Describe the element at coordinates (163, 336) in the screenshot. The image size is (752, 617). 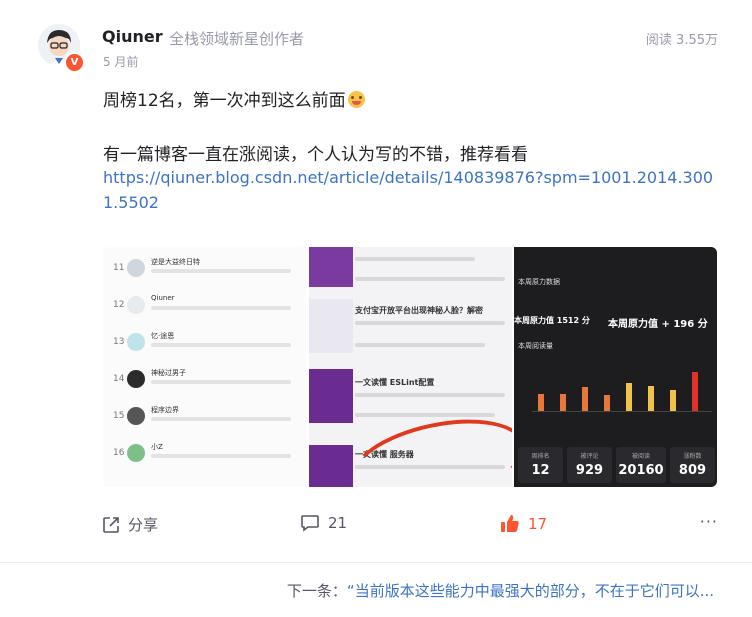
I see `rank-name: 忆·途恩` at that location.